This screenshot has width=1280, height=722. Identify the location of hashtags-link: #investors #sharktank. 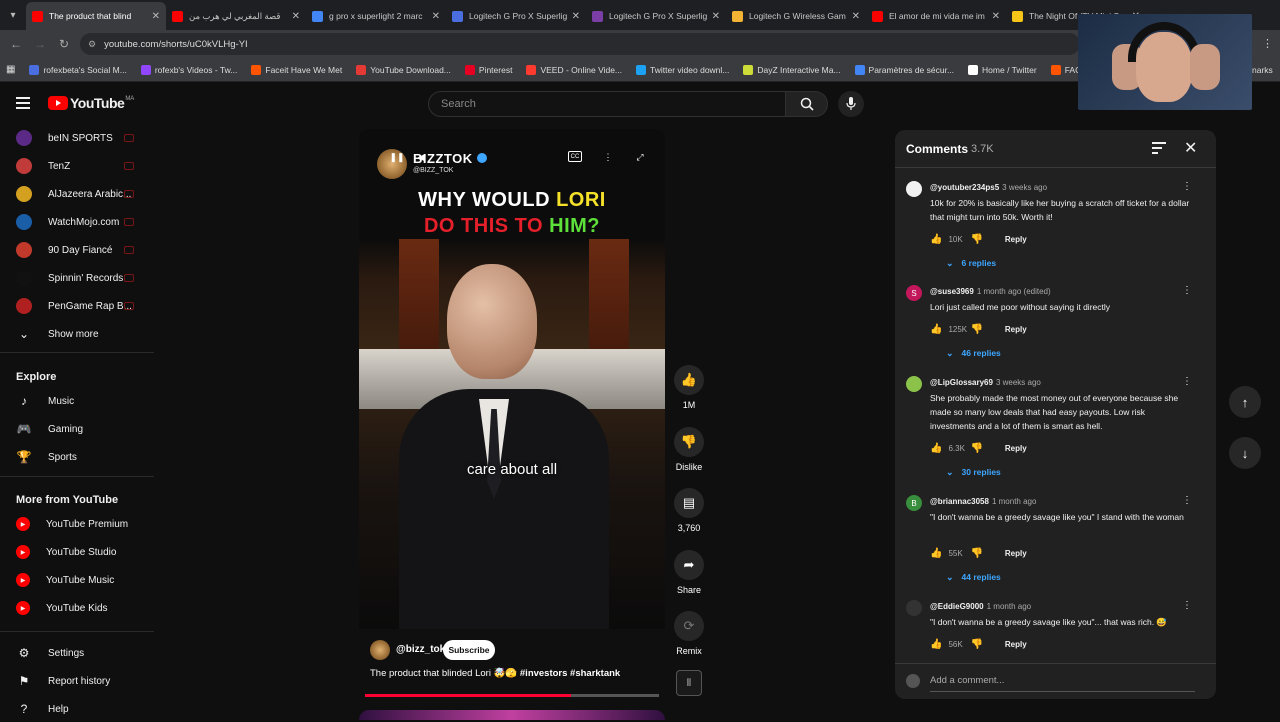
(570, 673).